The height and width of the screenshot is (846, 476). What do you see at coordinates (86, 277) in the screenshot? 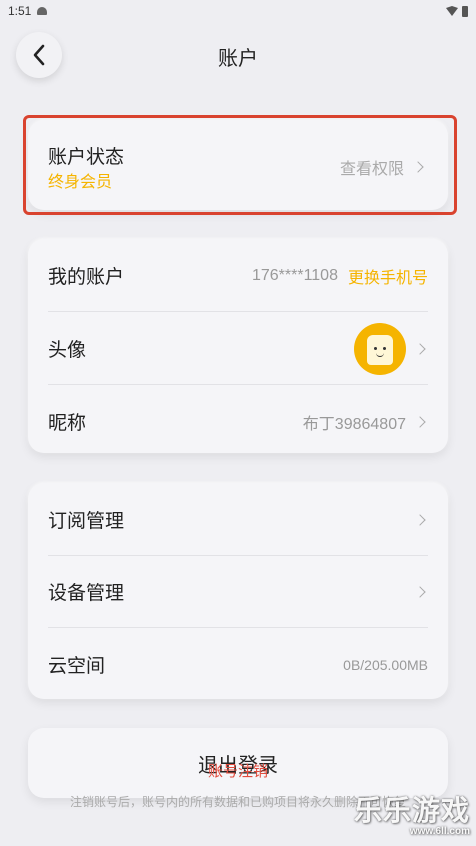
I see `my-account-label: 我的账户` at bounding box center [86, 277].